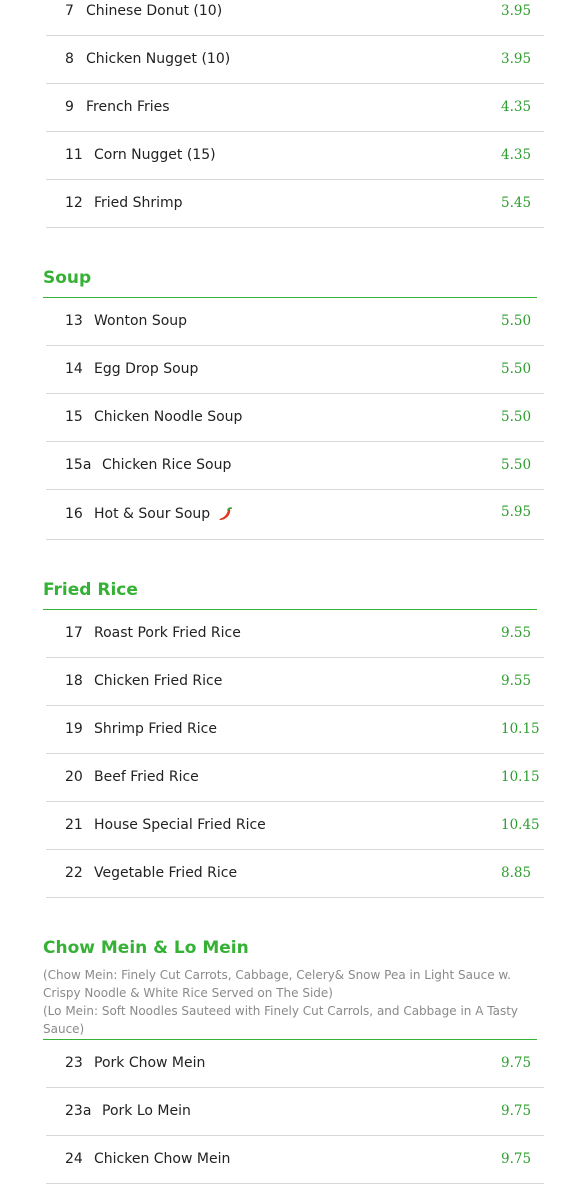  What do you see at coordinates (180, 825) in the screenshot?
I see `item-name: House Special Fried Rice` at bounding box center [180, 825].